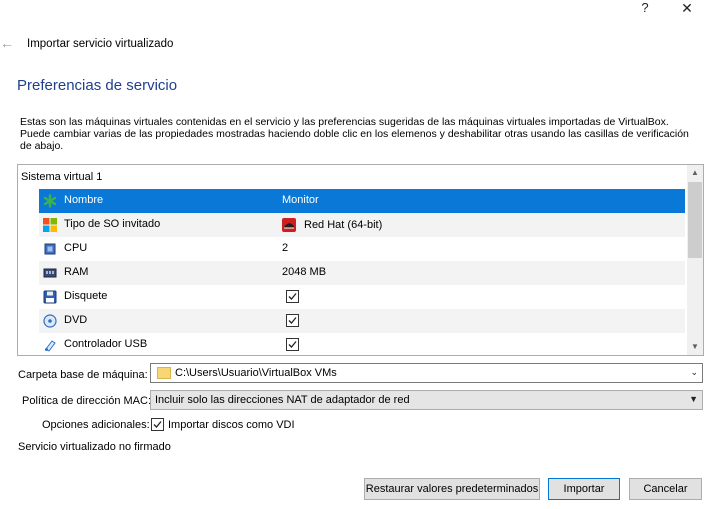 The image size is (711, 509). Describe the element at coordinates (50, 345) in the screenshot. I see `usb-icon` at that location.